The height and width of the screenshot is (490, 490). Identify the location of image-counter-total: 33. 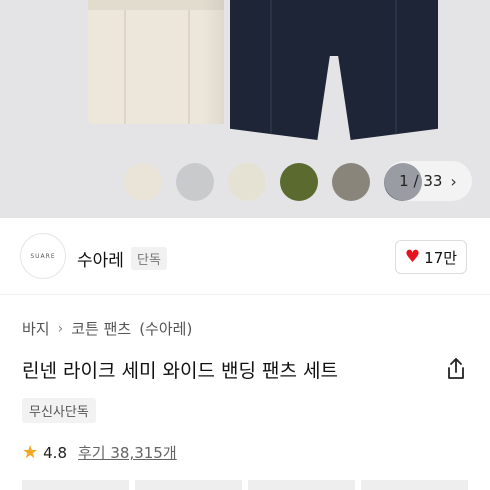
(433, 181).